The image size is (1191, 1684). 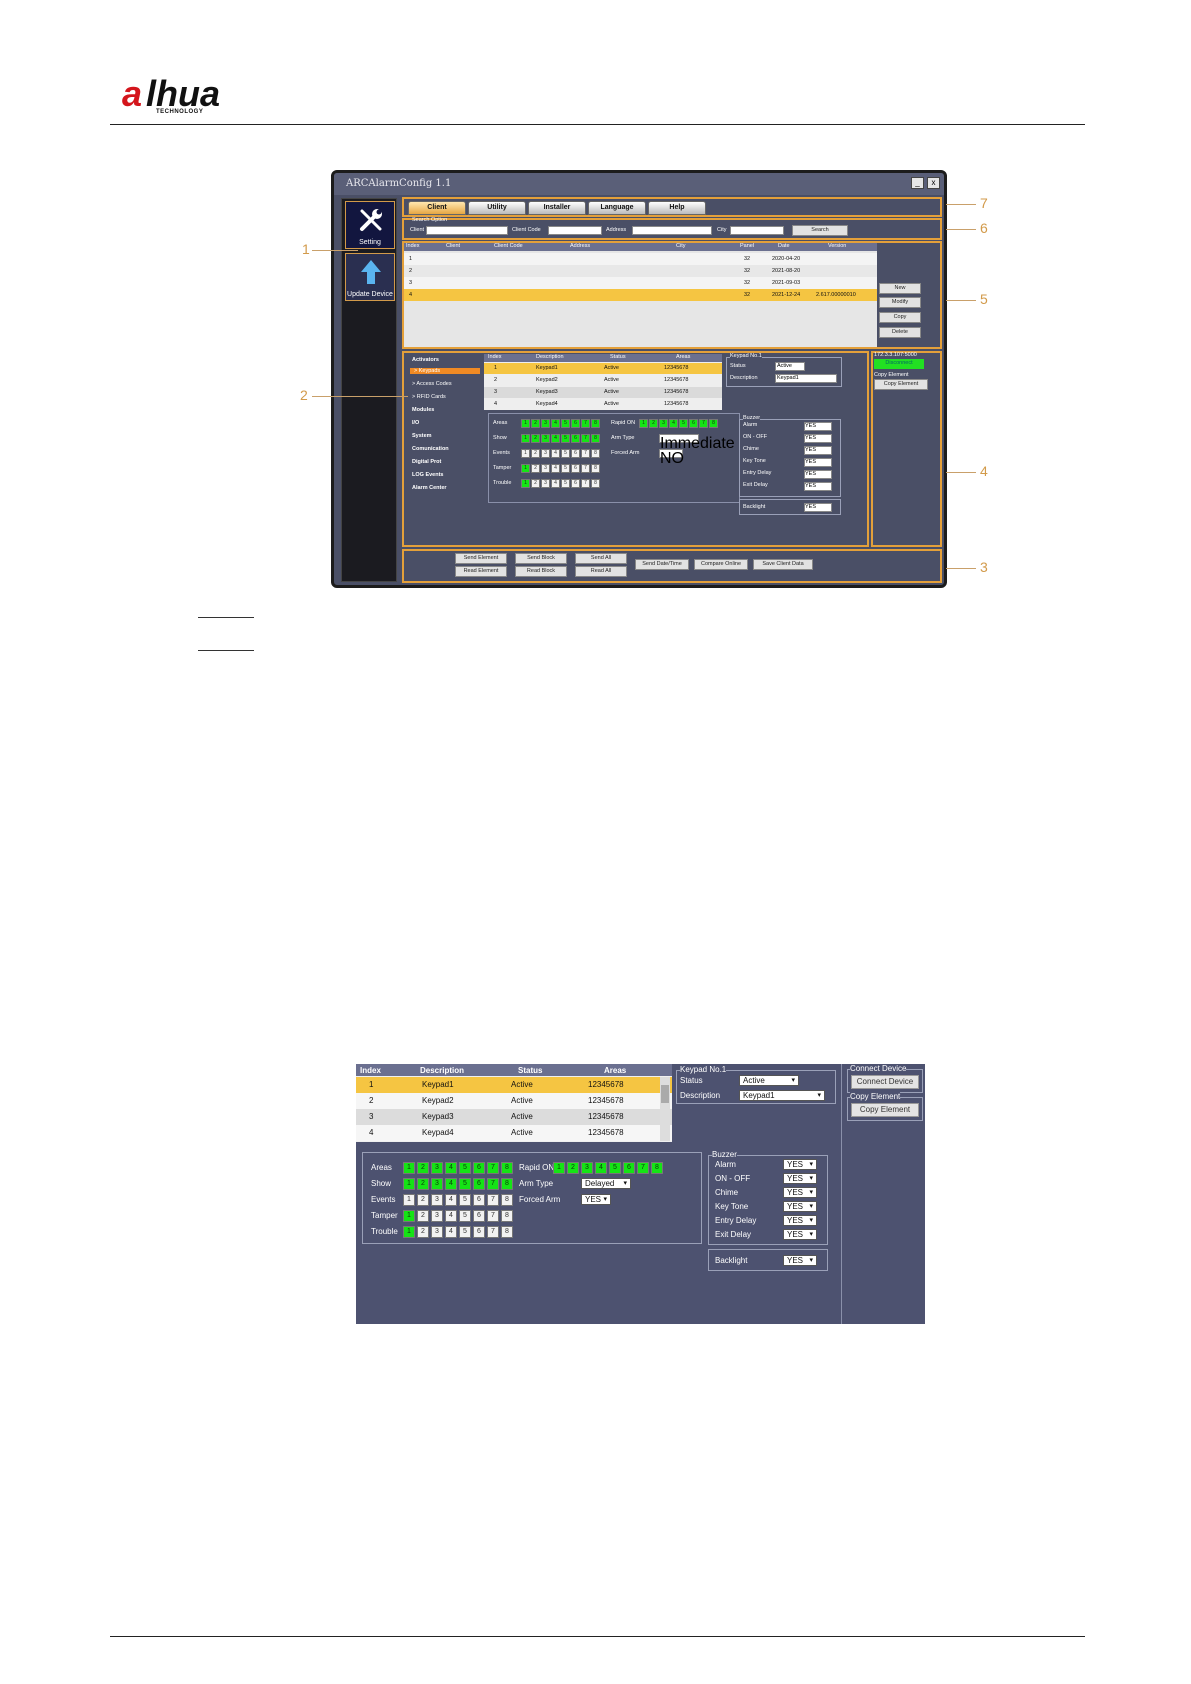 I want to click on events-toggle-2: 2, so click(x=423, y=1200).